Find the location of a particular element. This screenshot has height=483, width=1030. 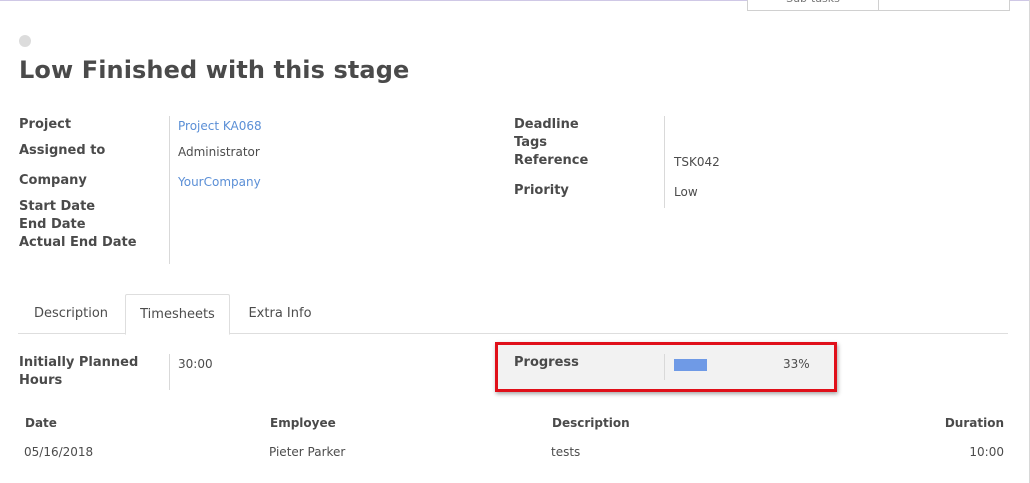

tags-label: Tags is located at coordinates (531, 142).